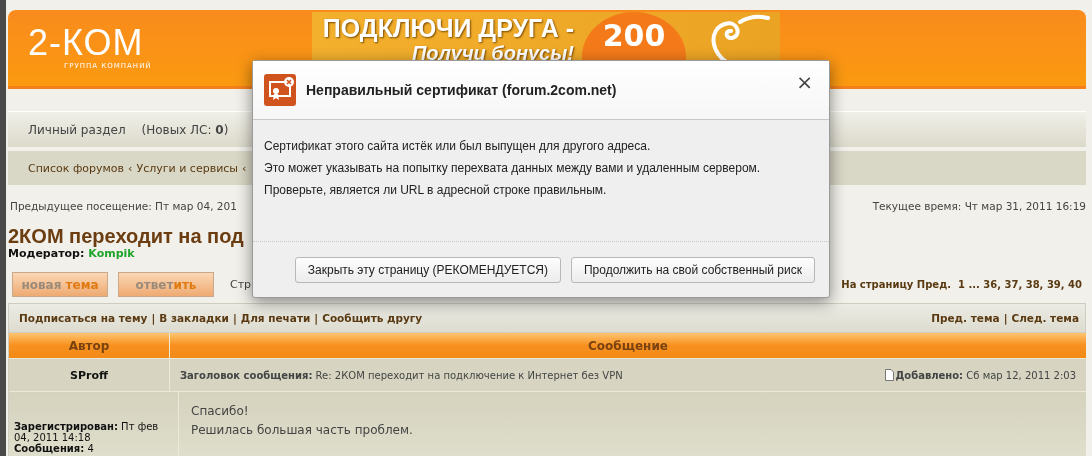  What do you see at coordinates (804, 82) in the screenshot?
I see `close-button: ×` at bounding box center [804, 82].